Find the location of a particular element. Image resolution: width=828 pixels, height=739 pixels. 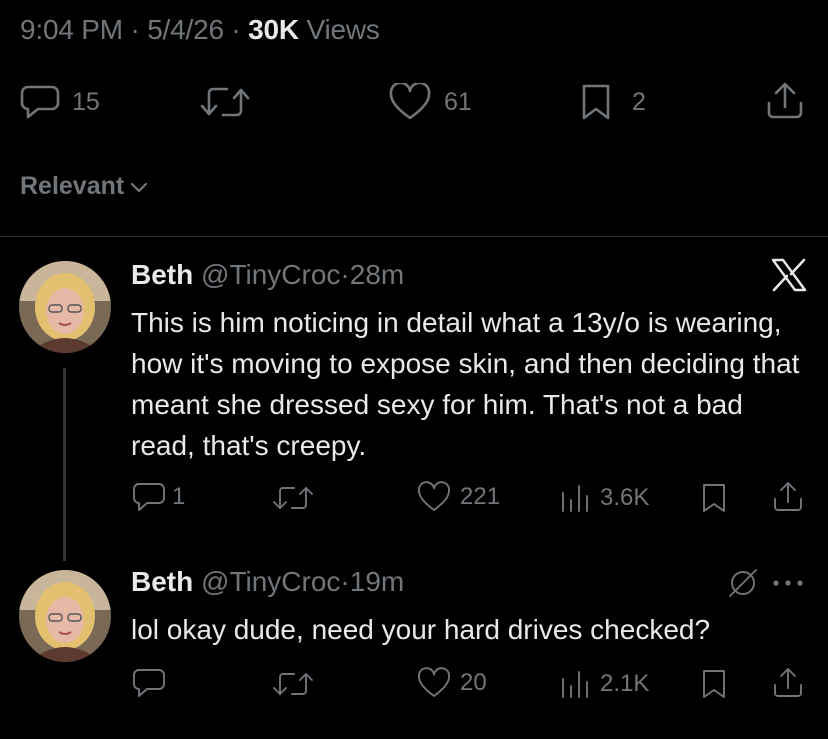

reply-header: Beth @TinyCroc·19m is located at coordinates (268, 581).